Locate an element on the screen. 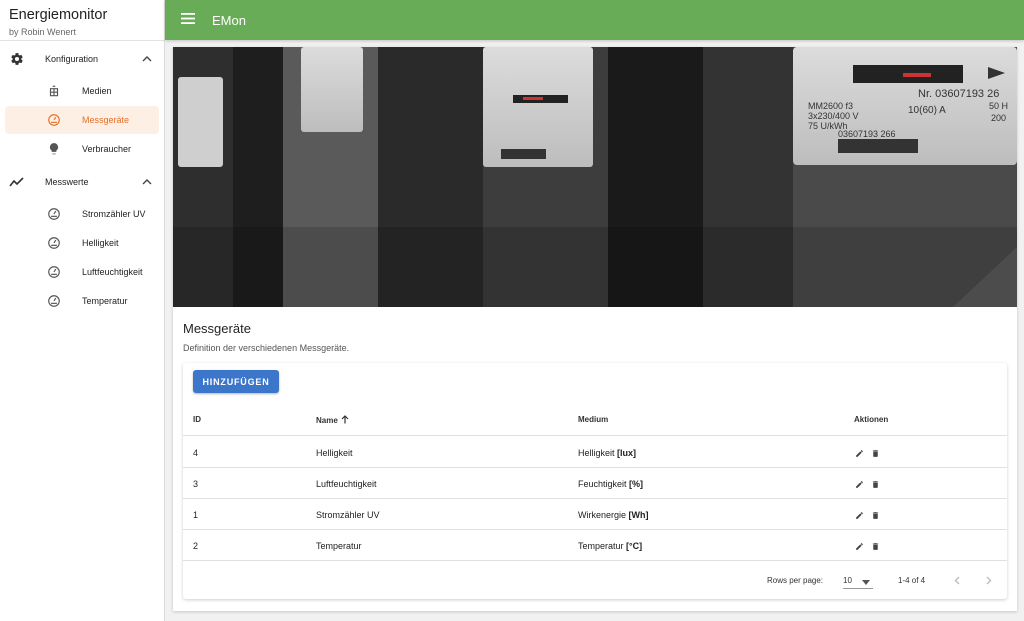  cell-id: 3 is located at coordinates (196, 484).